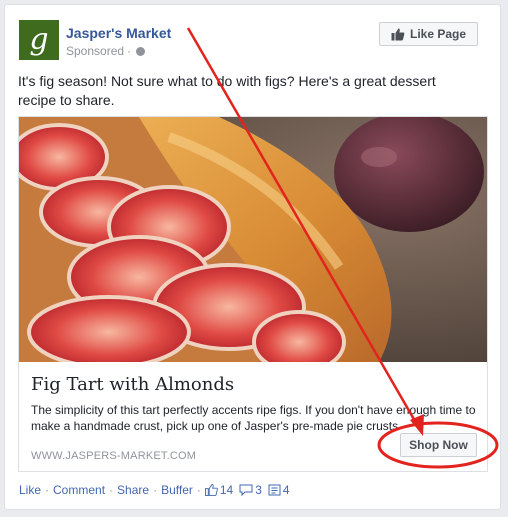 This screenshot has height=517, width=508. Describe the element at coordinates (141, 51) in the screenshot. I see `globe-icon` at that location.